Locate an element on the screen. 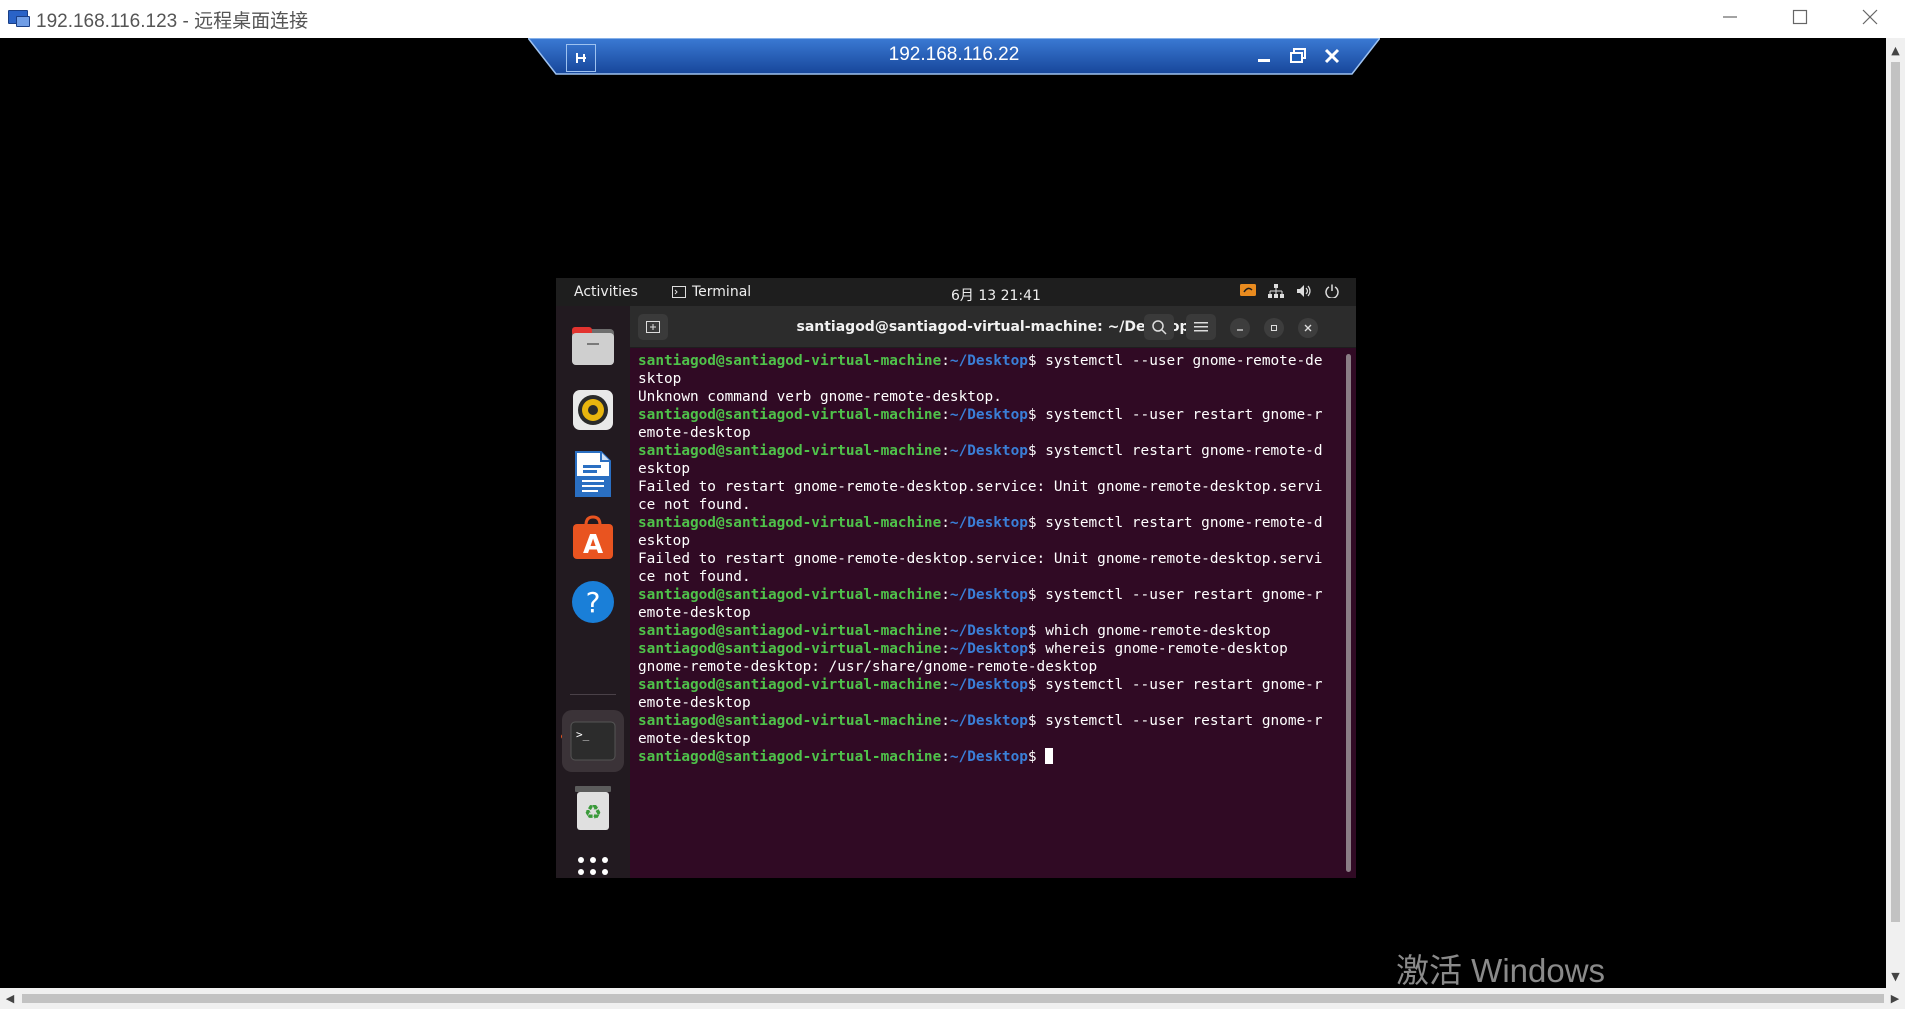 The width and height of the screenshot is (1905, 1009). rdp-minimize-button is located at coordinates (1264, 56).